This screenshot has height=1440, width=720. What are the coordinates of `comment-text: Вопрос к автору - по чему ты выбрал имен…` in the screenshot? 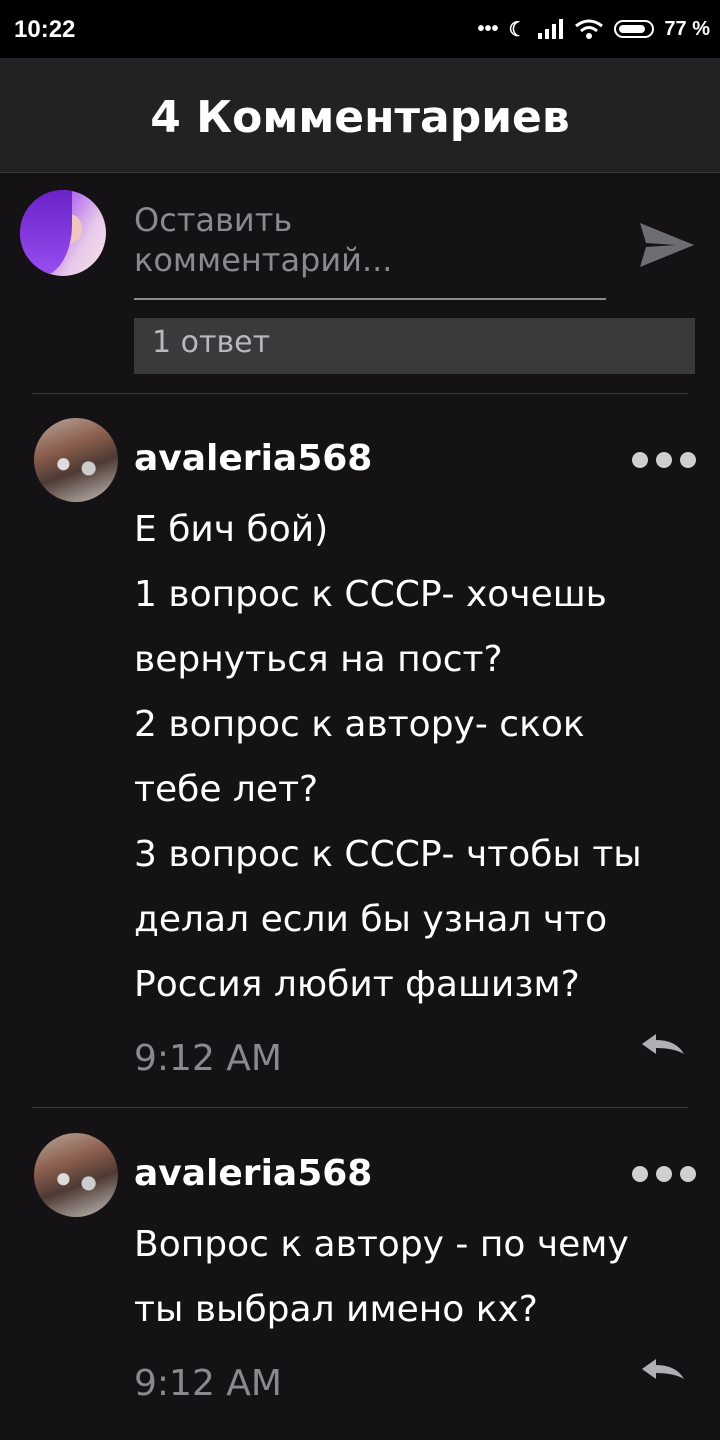 It's located at (419, 1277).